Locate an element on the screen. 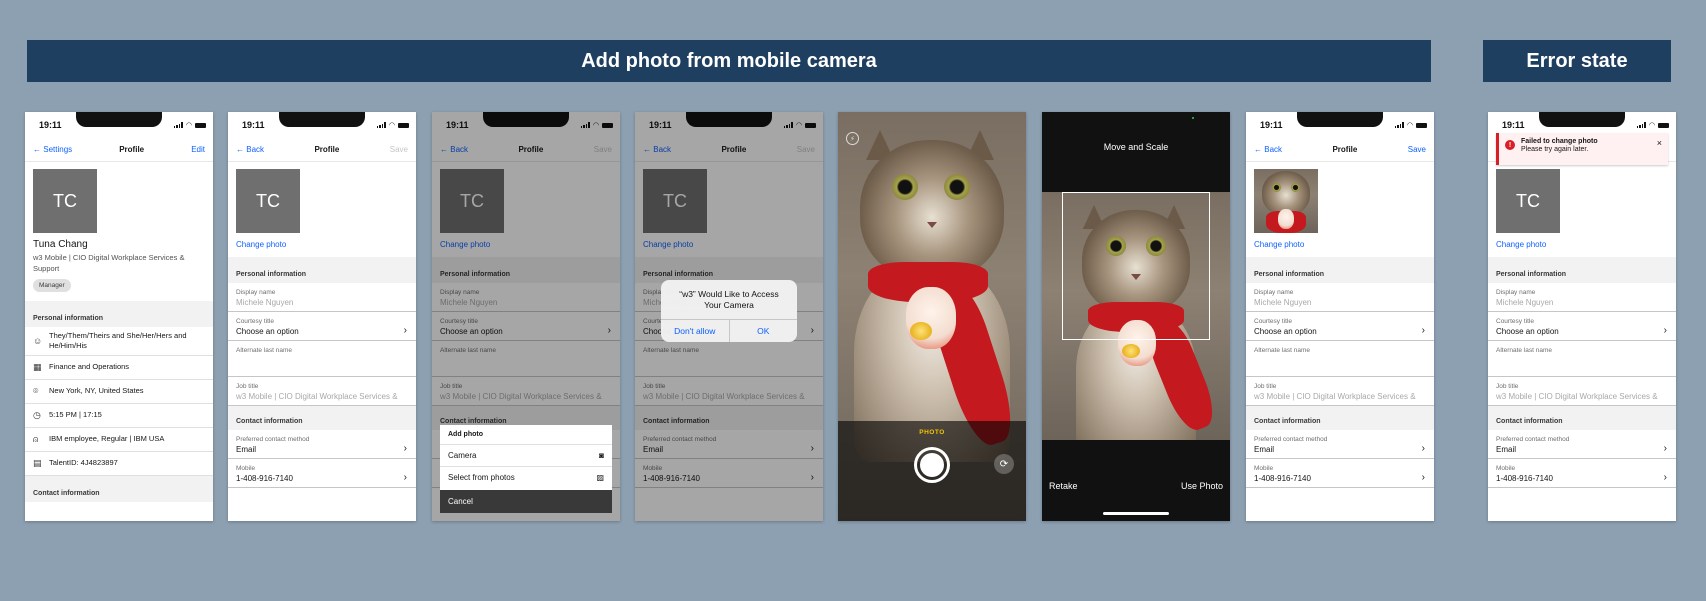 This screenshot has width=1706, height=601. close-icon: × is located at coordinates (1659, 143).